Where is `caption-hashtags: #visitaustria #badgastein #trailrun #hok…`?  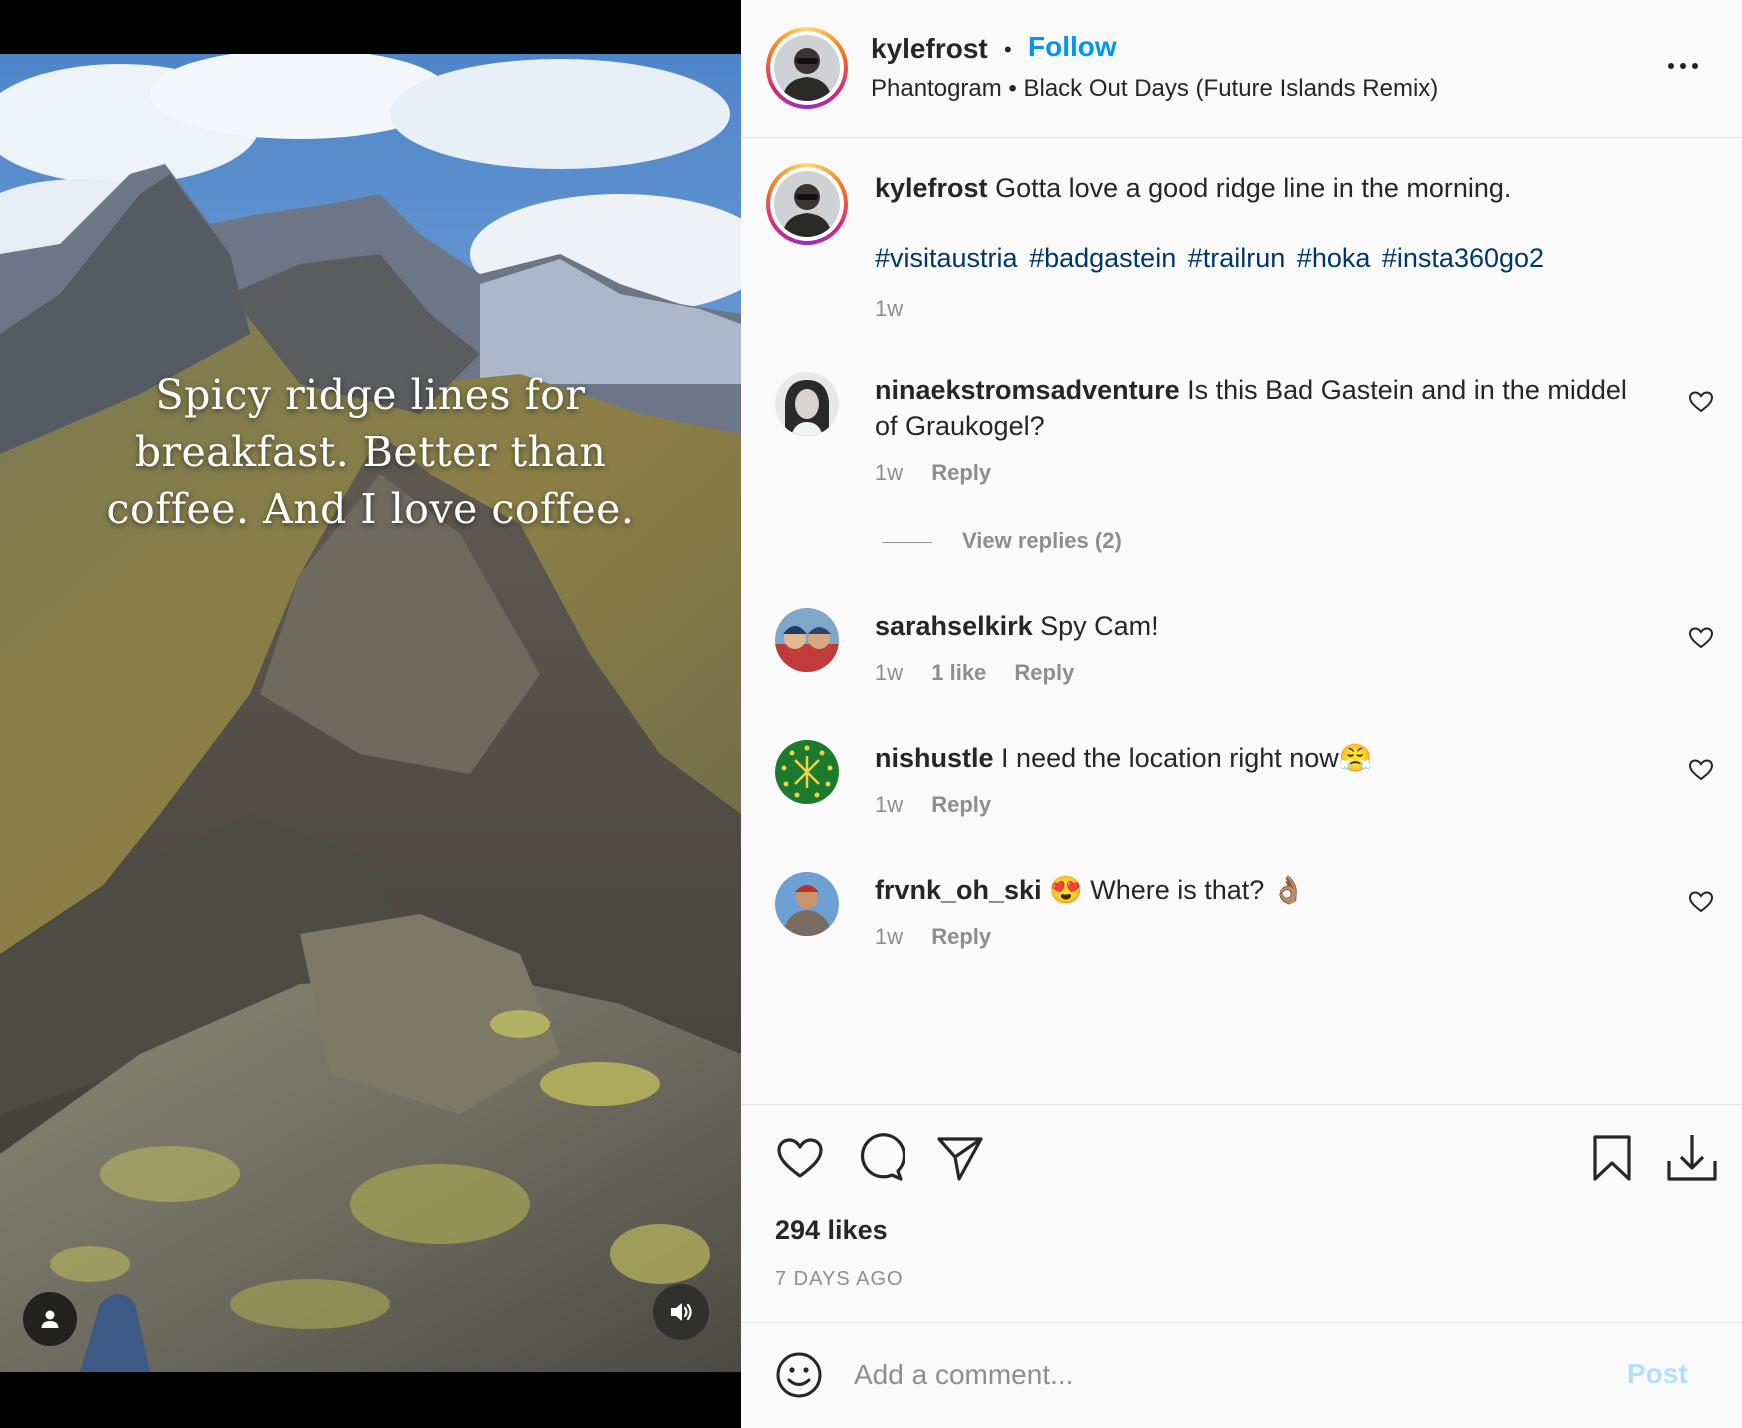 caption-hashtags: #visitaustria #badgastein #trailrun #hok… is located at coordinates (1211, 258).